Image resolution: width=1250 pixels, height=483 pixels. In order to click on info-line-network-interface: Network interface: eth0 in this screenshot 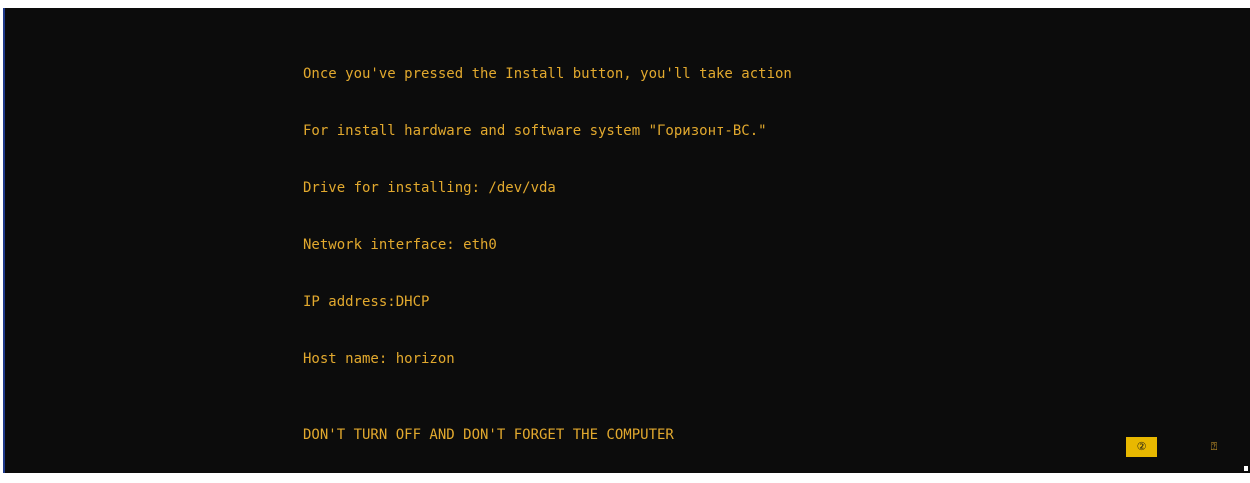, I will do `click(400, 245)`.